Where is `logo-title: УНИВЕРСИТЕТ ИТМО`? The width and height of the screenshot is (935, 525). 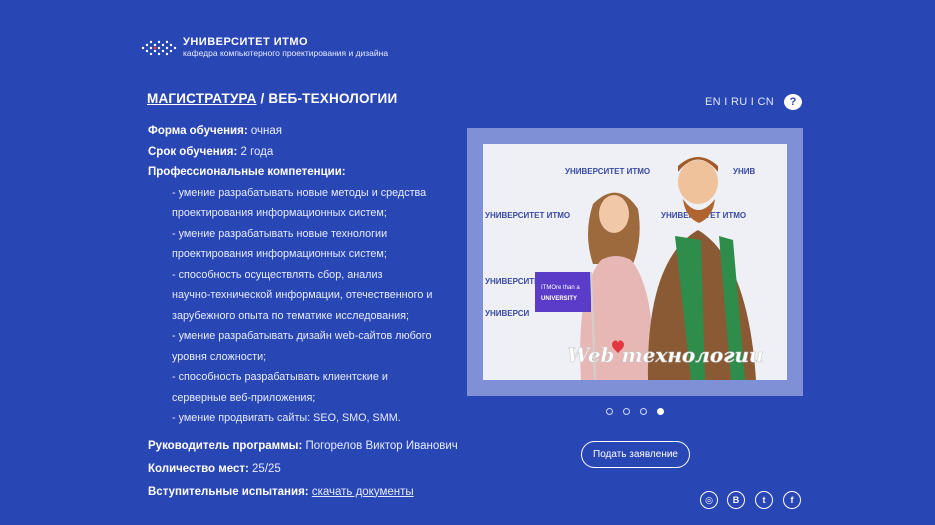 logo-title: УНИВЕРСИТЕТ ИТМО is located at coordinates (246, 42).